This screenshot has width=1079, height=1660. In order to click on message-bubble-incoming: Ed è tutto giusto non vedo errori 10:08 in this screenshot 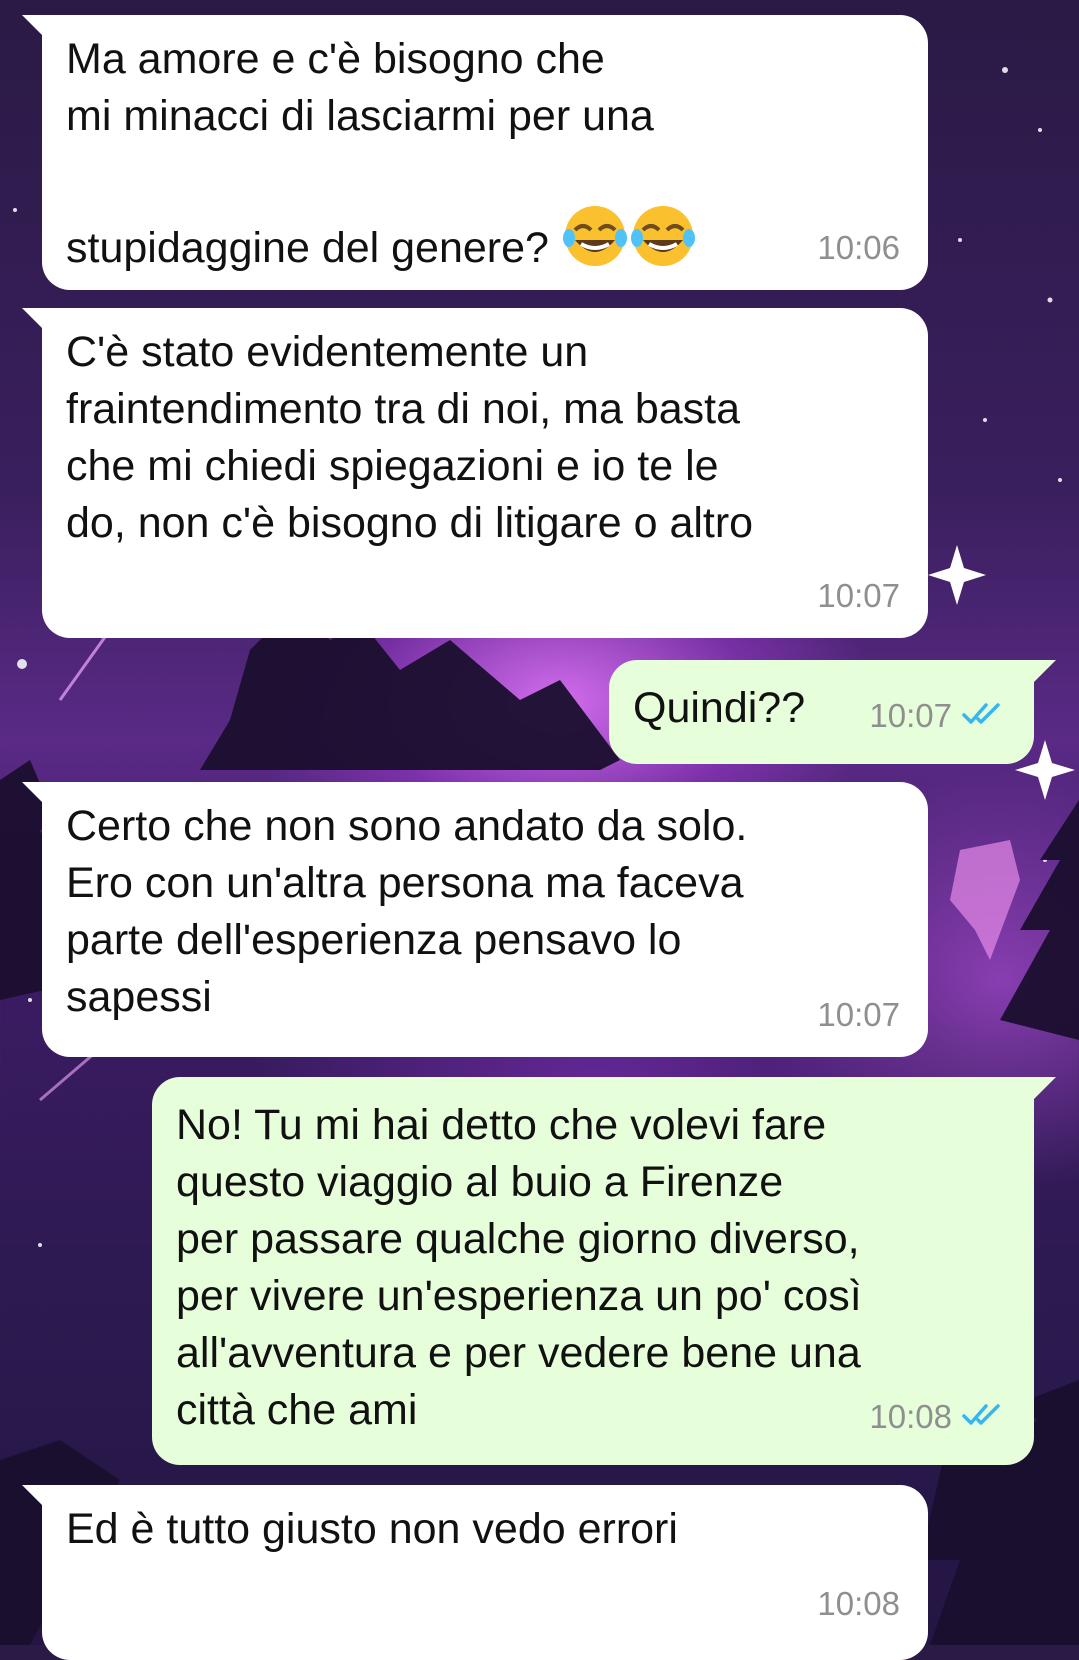, I will do `click(475, 1572)`.